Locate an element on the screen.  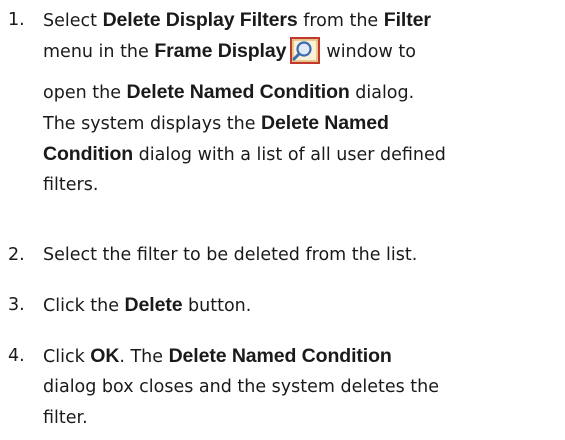
text-run: menu in the is located at coordinates (99, 52).